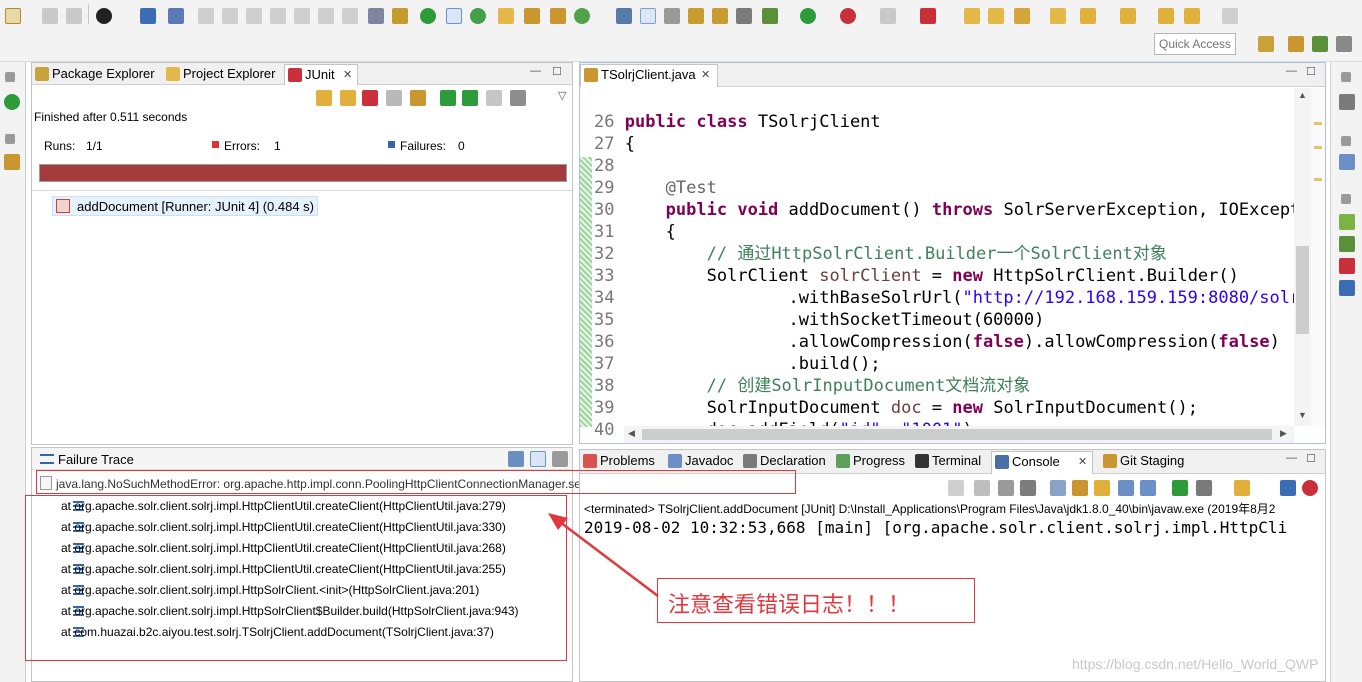 The image size is (1362, 682). Describe the element at coordinates (448, 98) in the screenshot. I see `rerun-failed-icon` at that location.